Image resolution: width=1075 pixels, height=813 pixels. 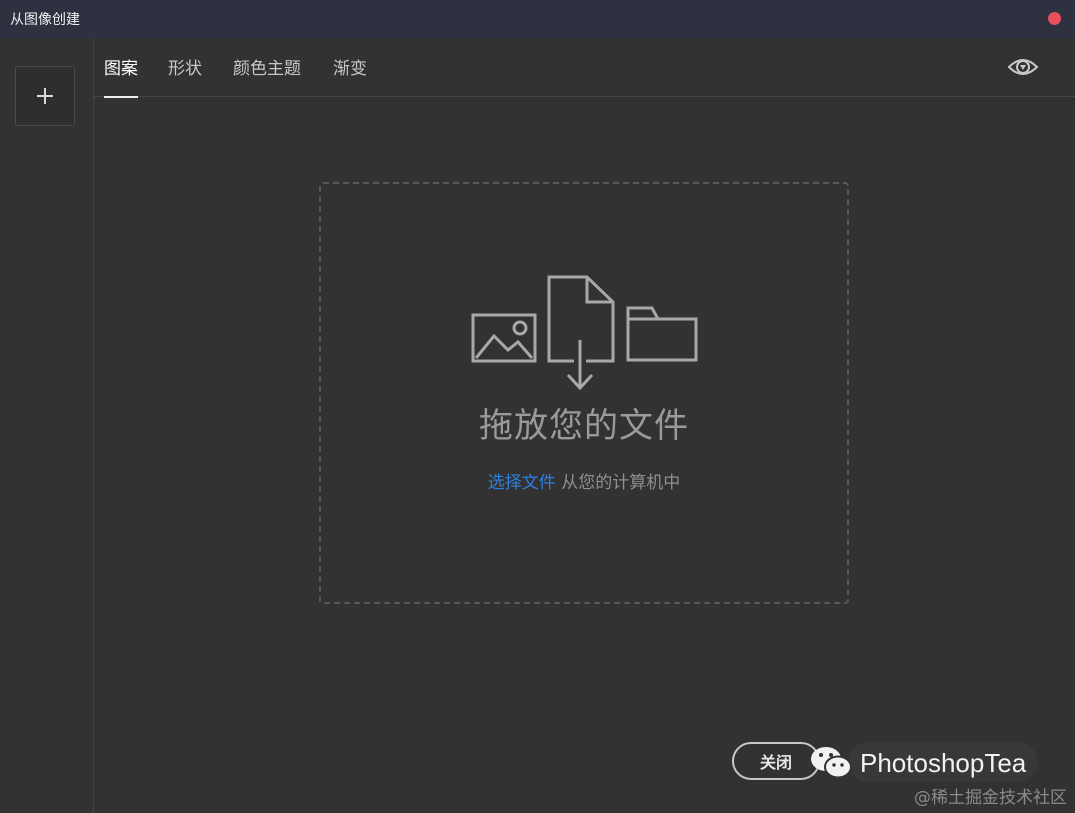 I want to click on drop-icons-group, so click(x=584, y=333).